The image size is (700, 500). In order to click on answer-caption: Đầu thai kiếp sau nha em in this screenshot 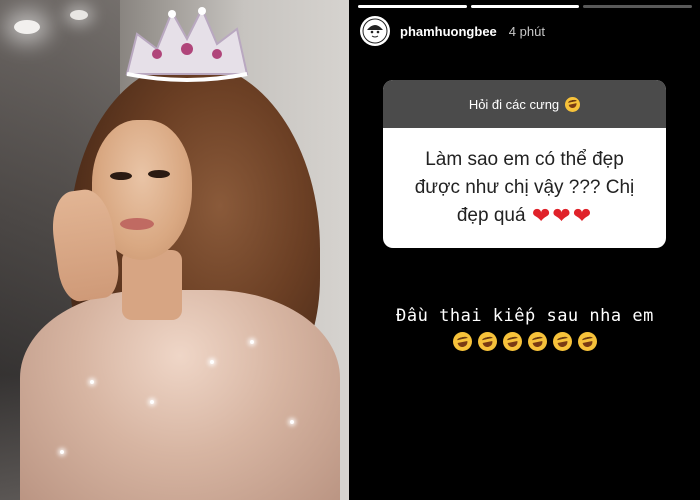, I will do `click(525, 328)`.